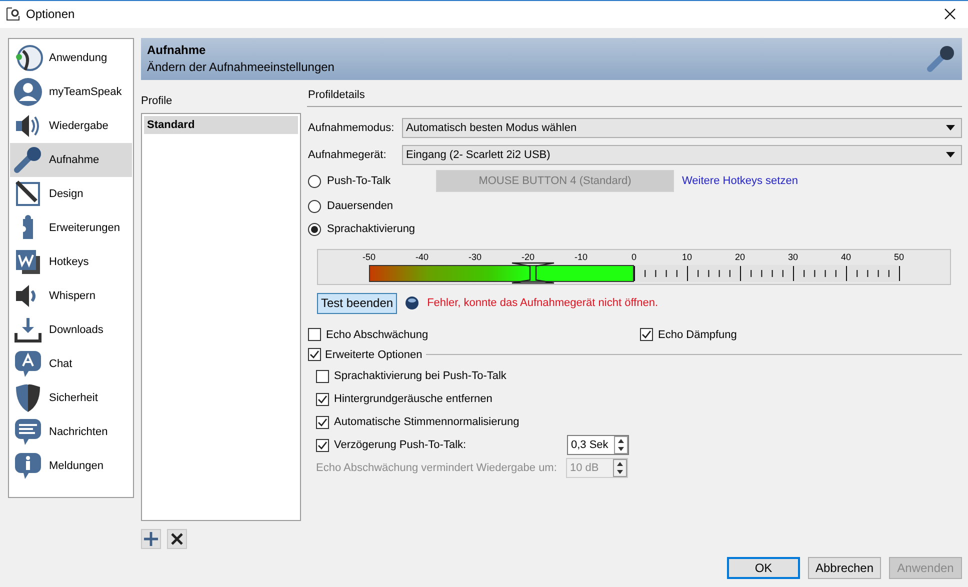 This screenshot has width=968, height=587. What do you see at coordinates (697, 335) in the screenshot?
I see `checkbox-label: Echo Dämpfung` at bounding box center [697, 335].